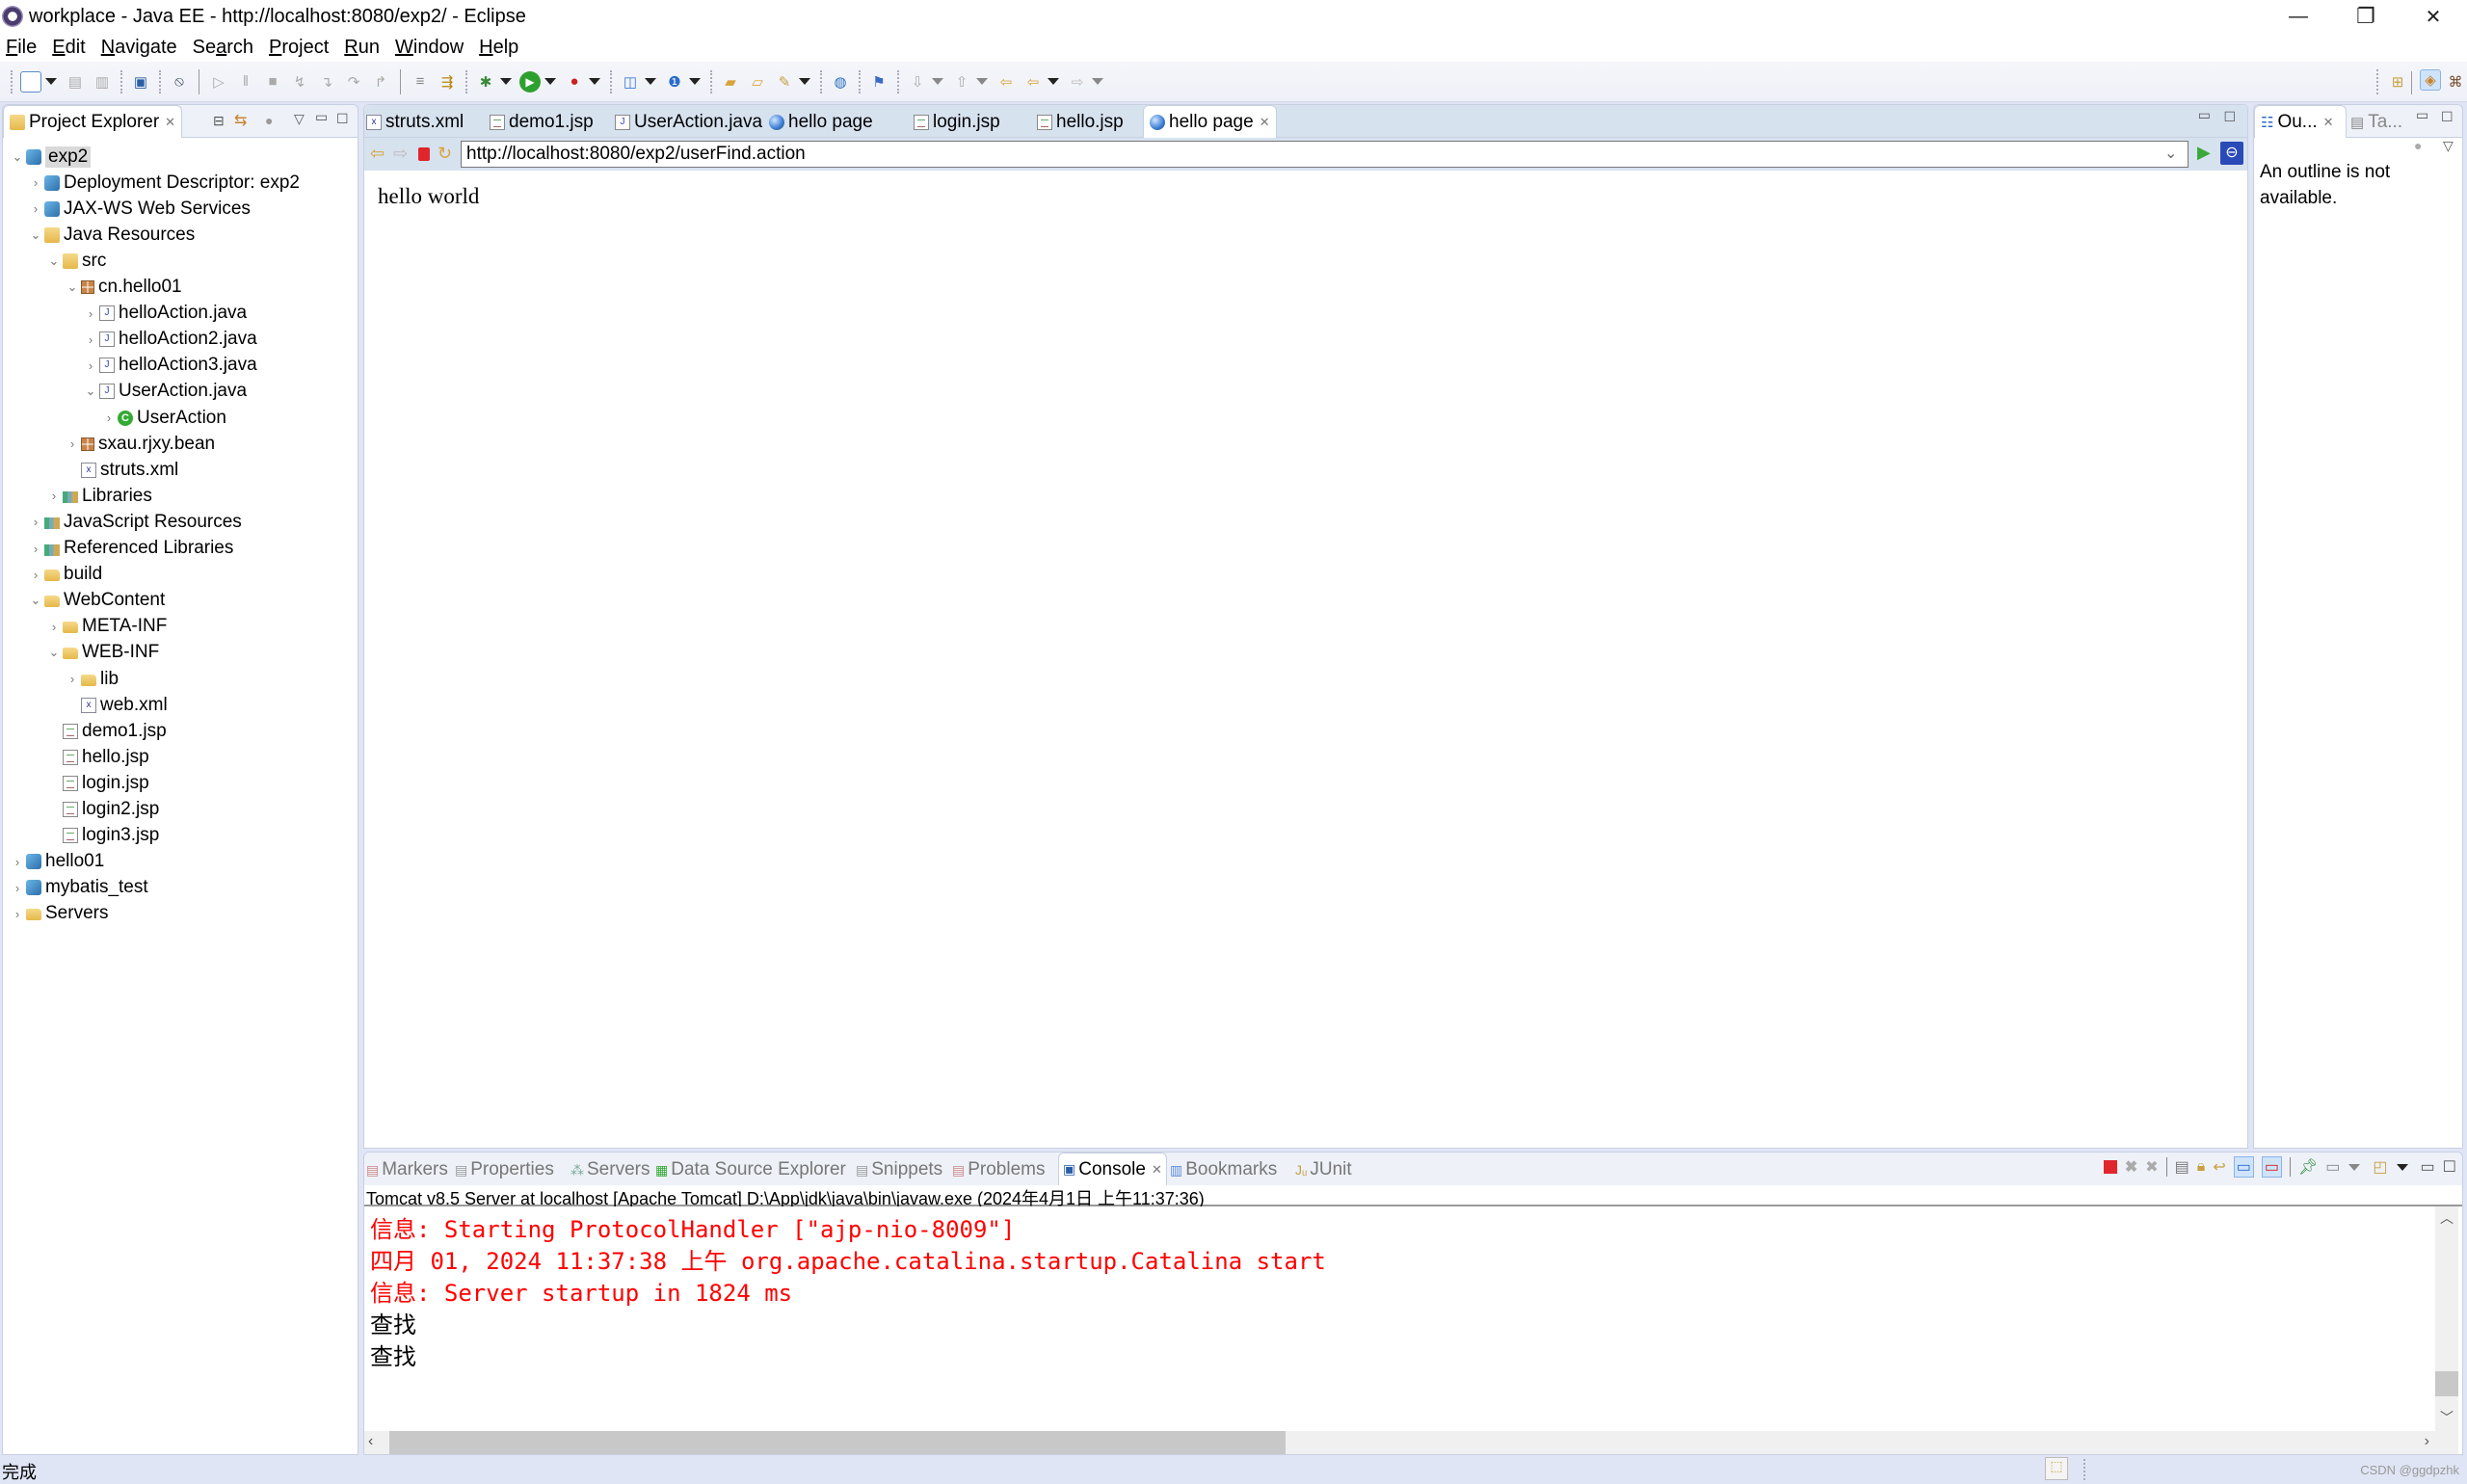 This screenshot has width=2467, height=1484. I want to click on go-icon: ▶, so click(2204, 153).